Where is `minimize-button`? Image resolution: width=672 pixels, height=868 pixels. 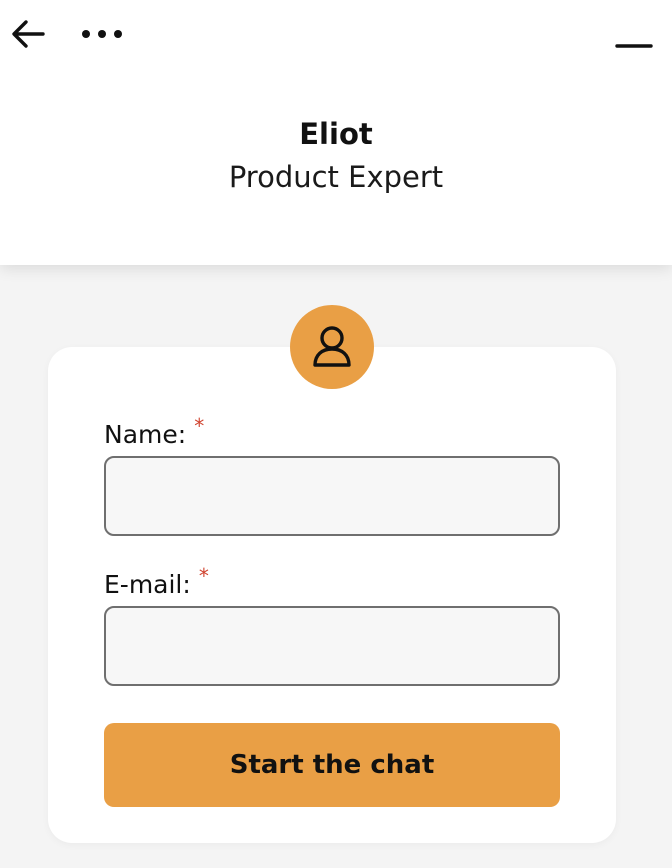 minimize-button is located at coordinates (634, 46).